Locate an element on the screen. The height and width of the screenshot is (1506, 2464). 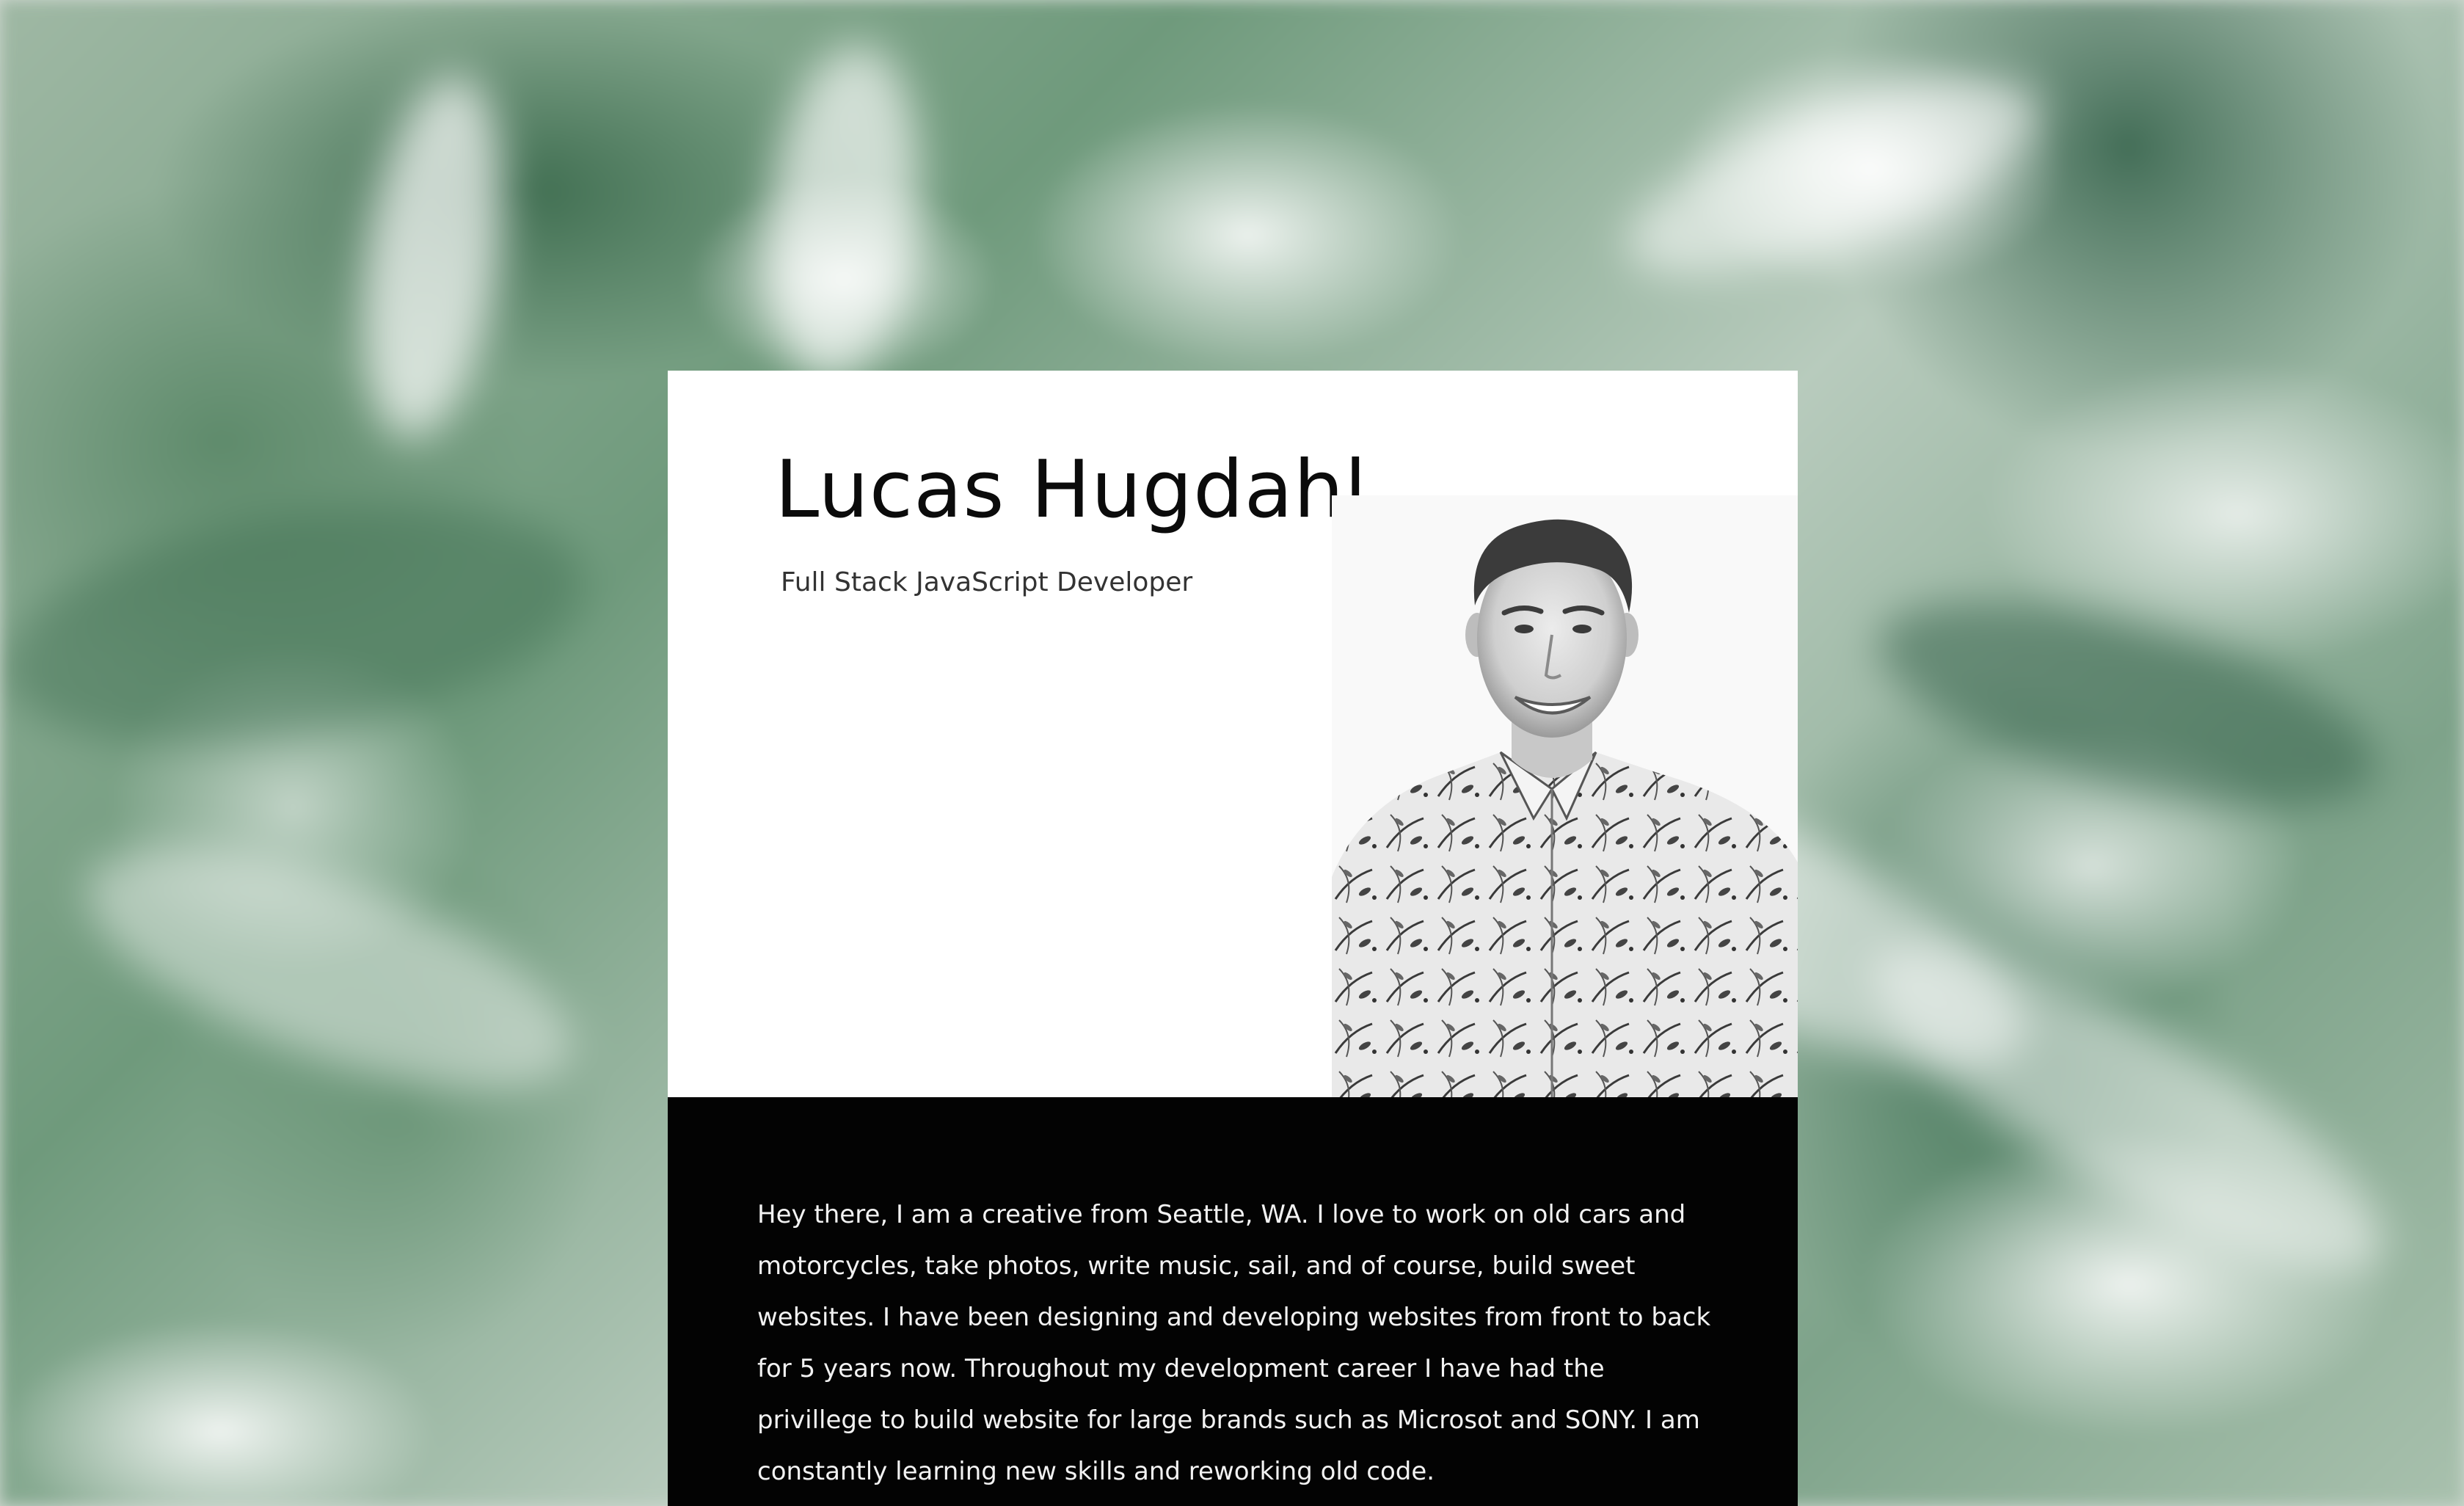
profile-title: Full Stack JavaScript Developer is located at coordinates (987, 582).